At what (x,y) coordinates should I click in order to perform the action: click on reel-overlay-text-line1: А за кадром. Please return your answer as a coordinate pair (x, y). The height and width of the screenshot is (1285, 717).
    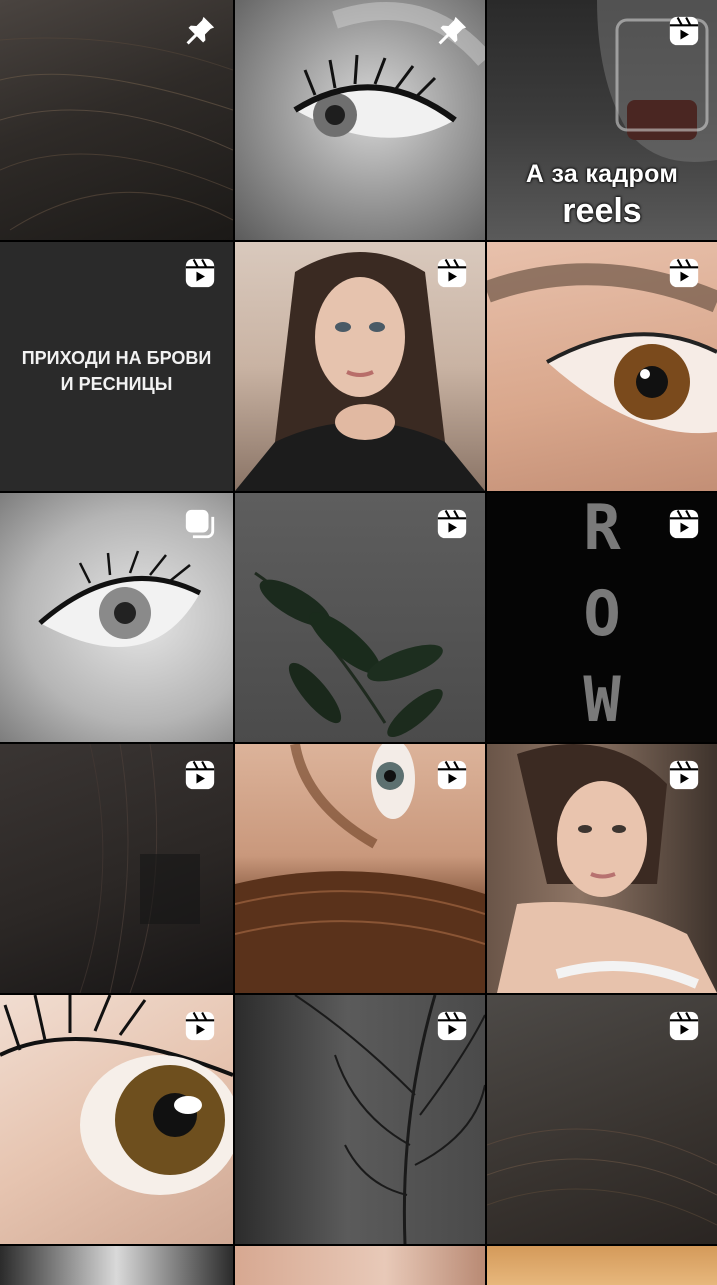
    Looking at the image, I should click on (602, 174).